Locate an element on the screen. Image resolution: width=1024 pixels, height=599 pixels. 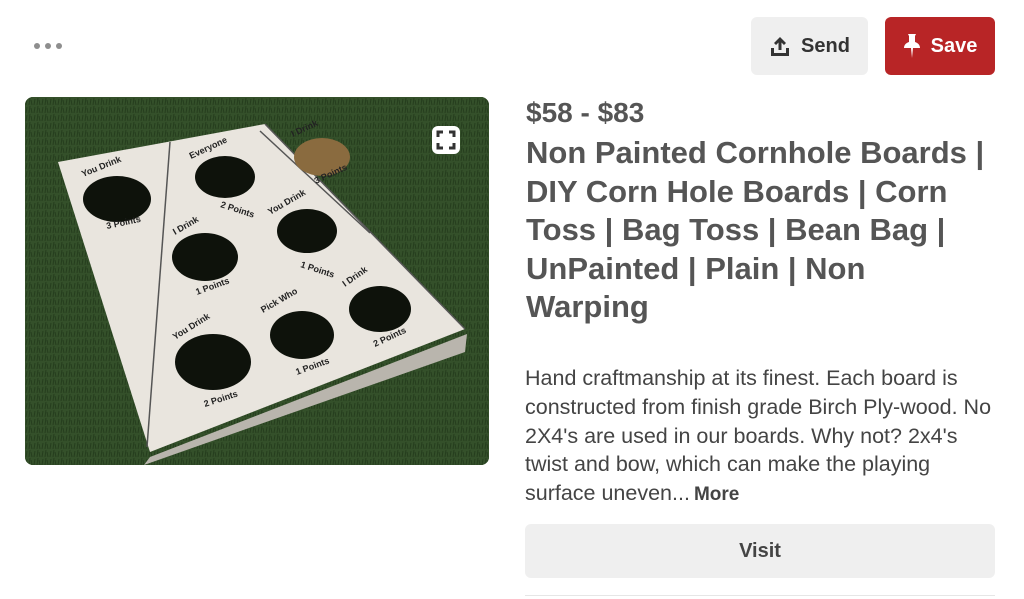
send-button: Send is located at coordinates (809, 46).